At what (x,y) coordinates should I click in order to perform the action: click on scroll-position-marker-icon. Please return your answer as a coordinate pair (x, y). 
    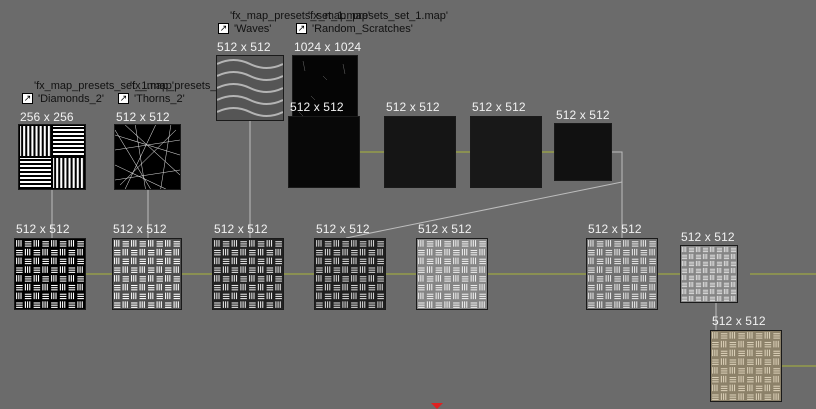
    Looking at the image, I should click on (437, 406).